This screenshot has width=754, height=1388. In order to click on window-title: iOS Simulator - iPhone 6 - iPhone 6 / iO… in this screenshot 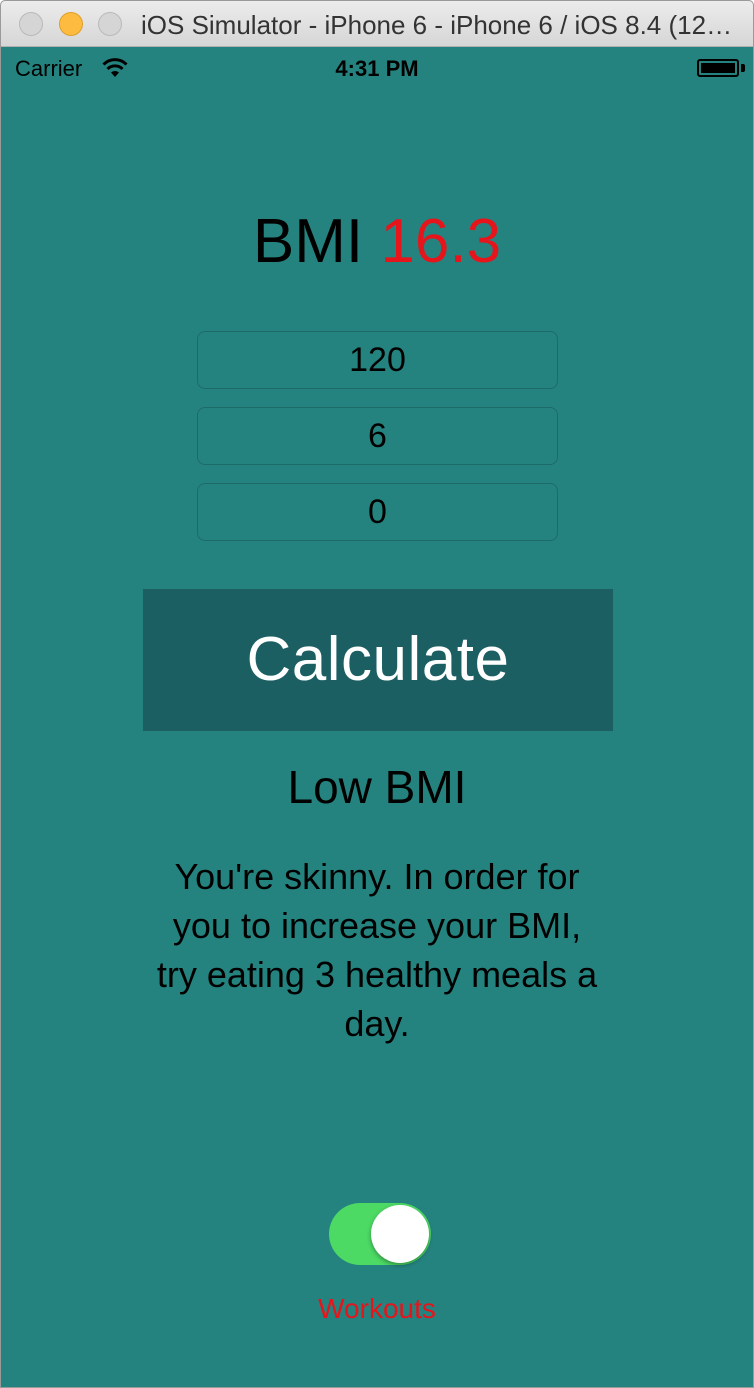, I will do `click(441, 25)`.